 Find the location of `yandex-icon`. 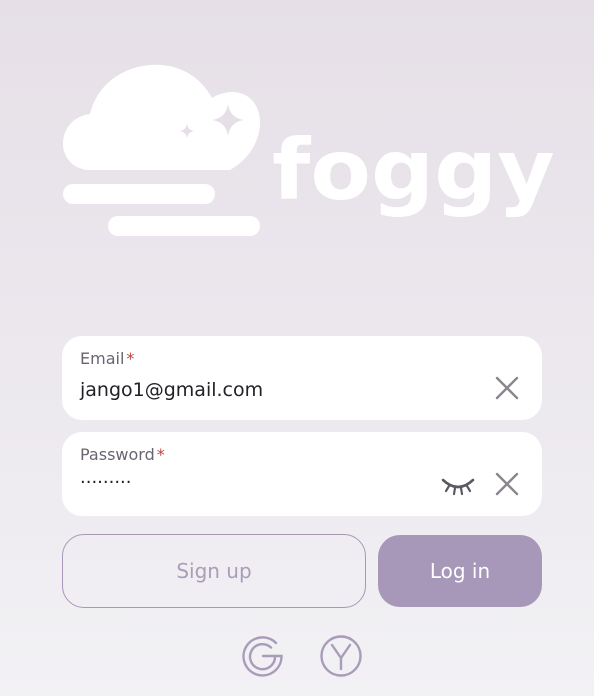

yandex-icon is located at coordinates (341, 656).